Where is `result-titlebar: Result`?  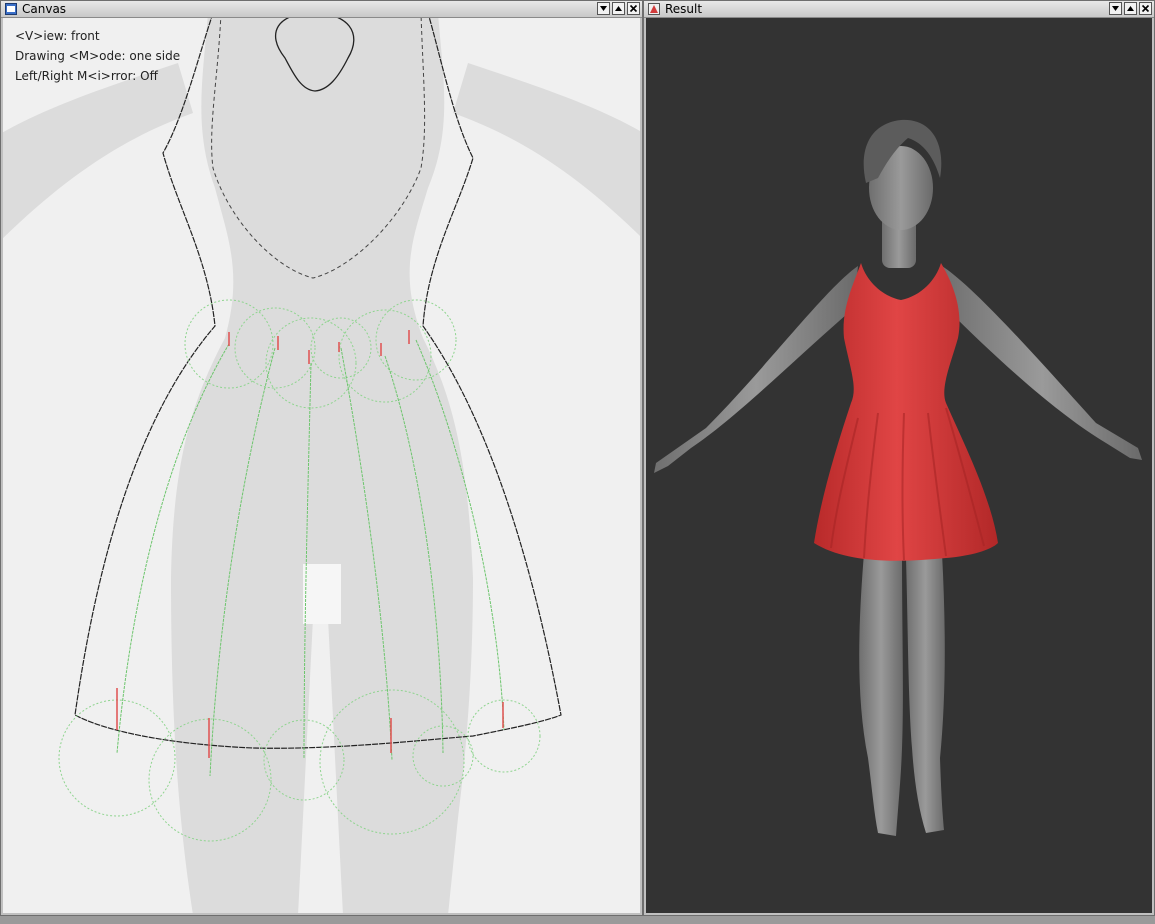 result-titlebar: Result is located at coordinates (899, 9).